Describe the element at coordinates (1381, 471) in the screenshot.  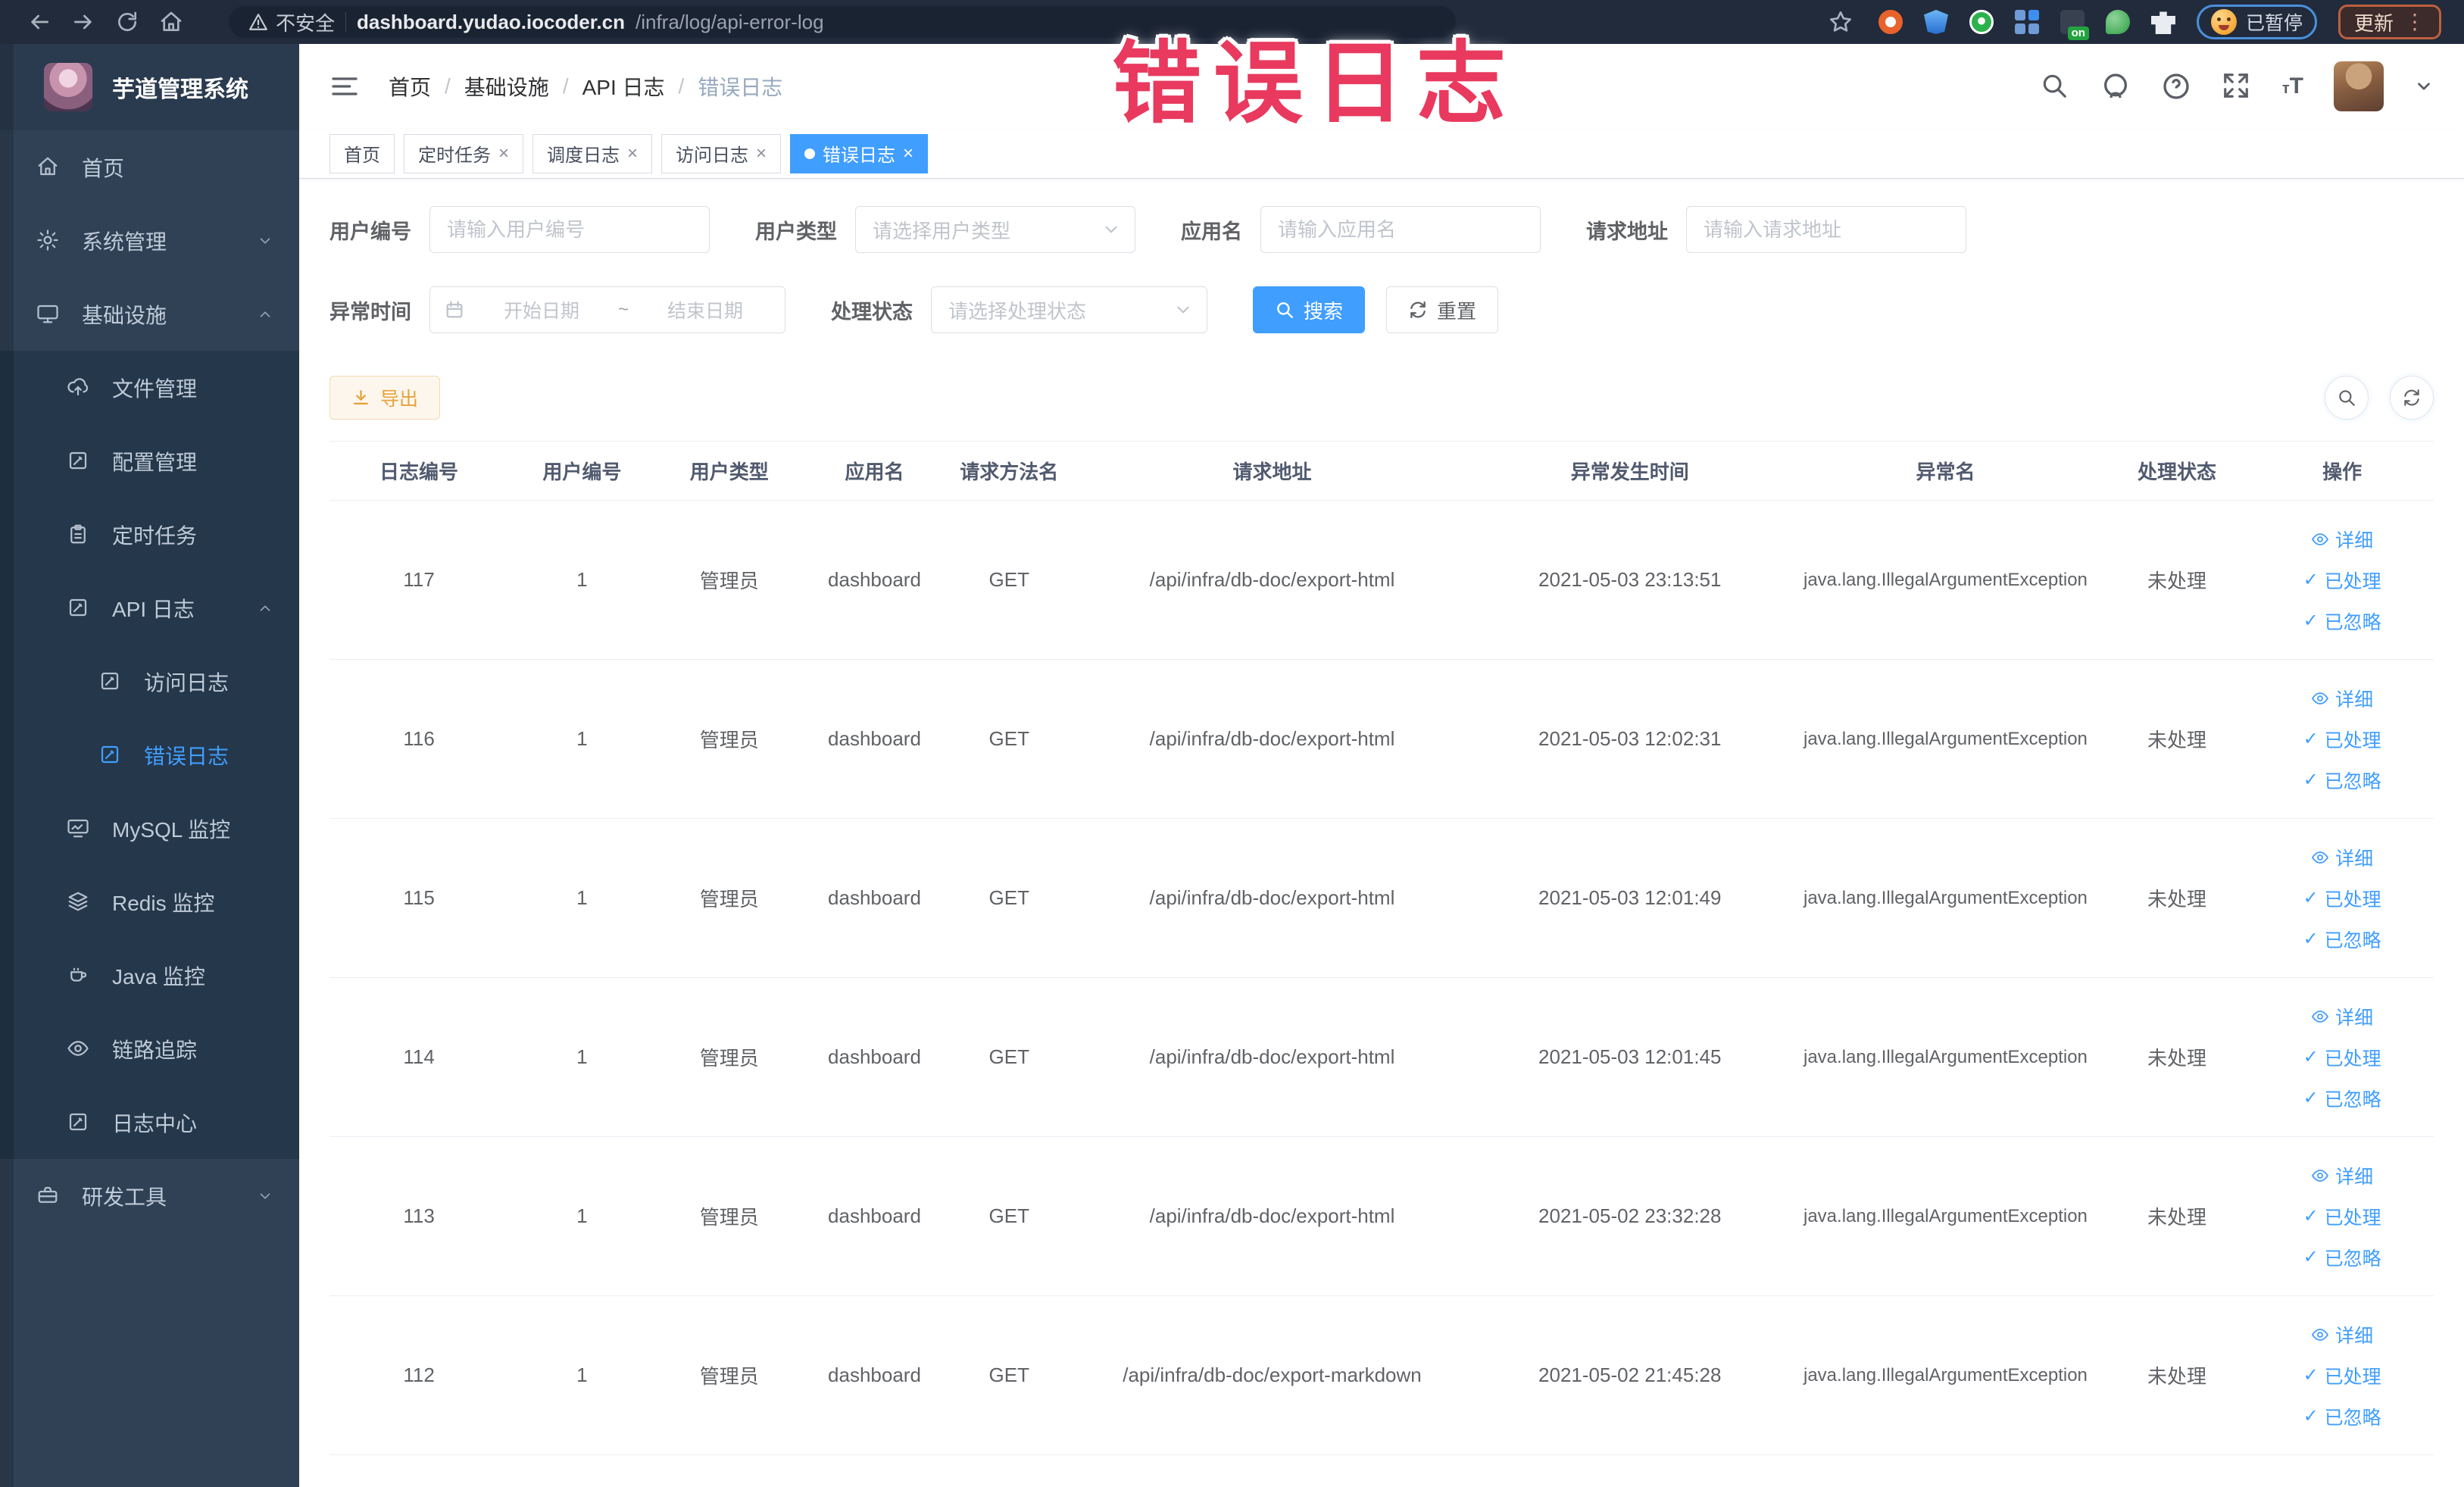
I see `table-header-row: 日志编号 用户编号 用户类型 应用名 请求方法名 请求地址 异常发生时间 异常名 处理状态 操作` at that location.